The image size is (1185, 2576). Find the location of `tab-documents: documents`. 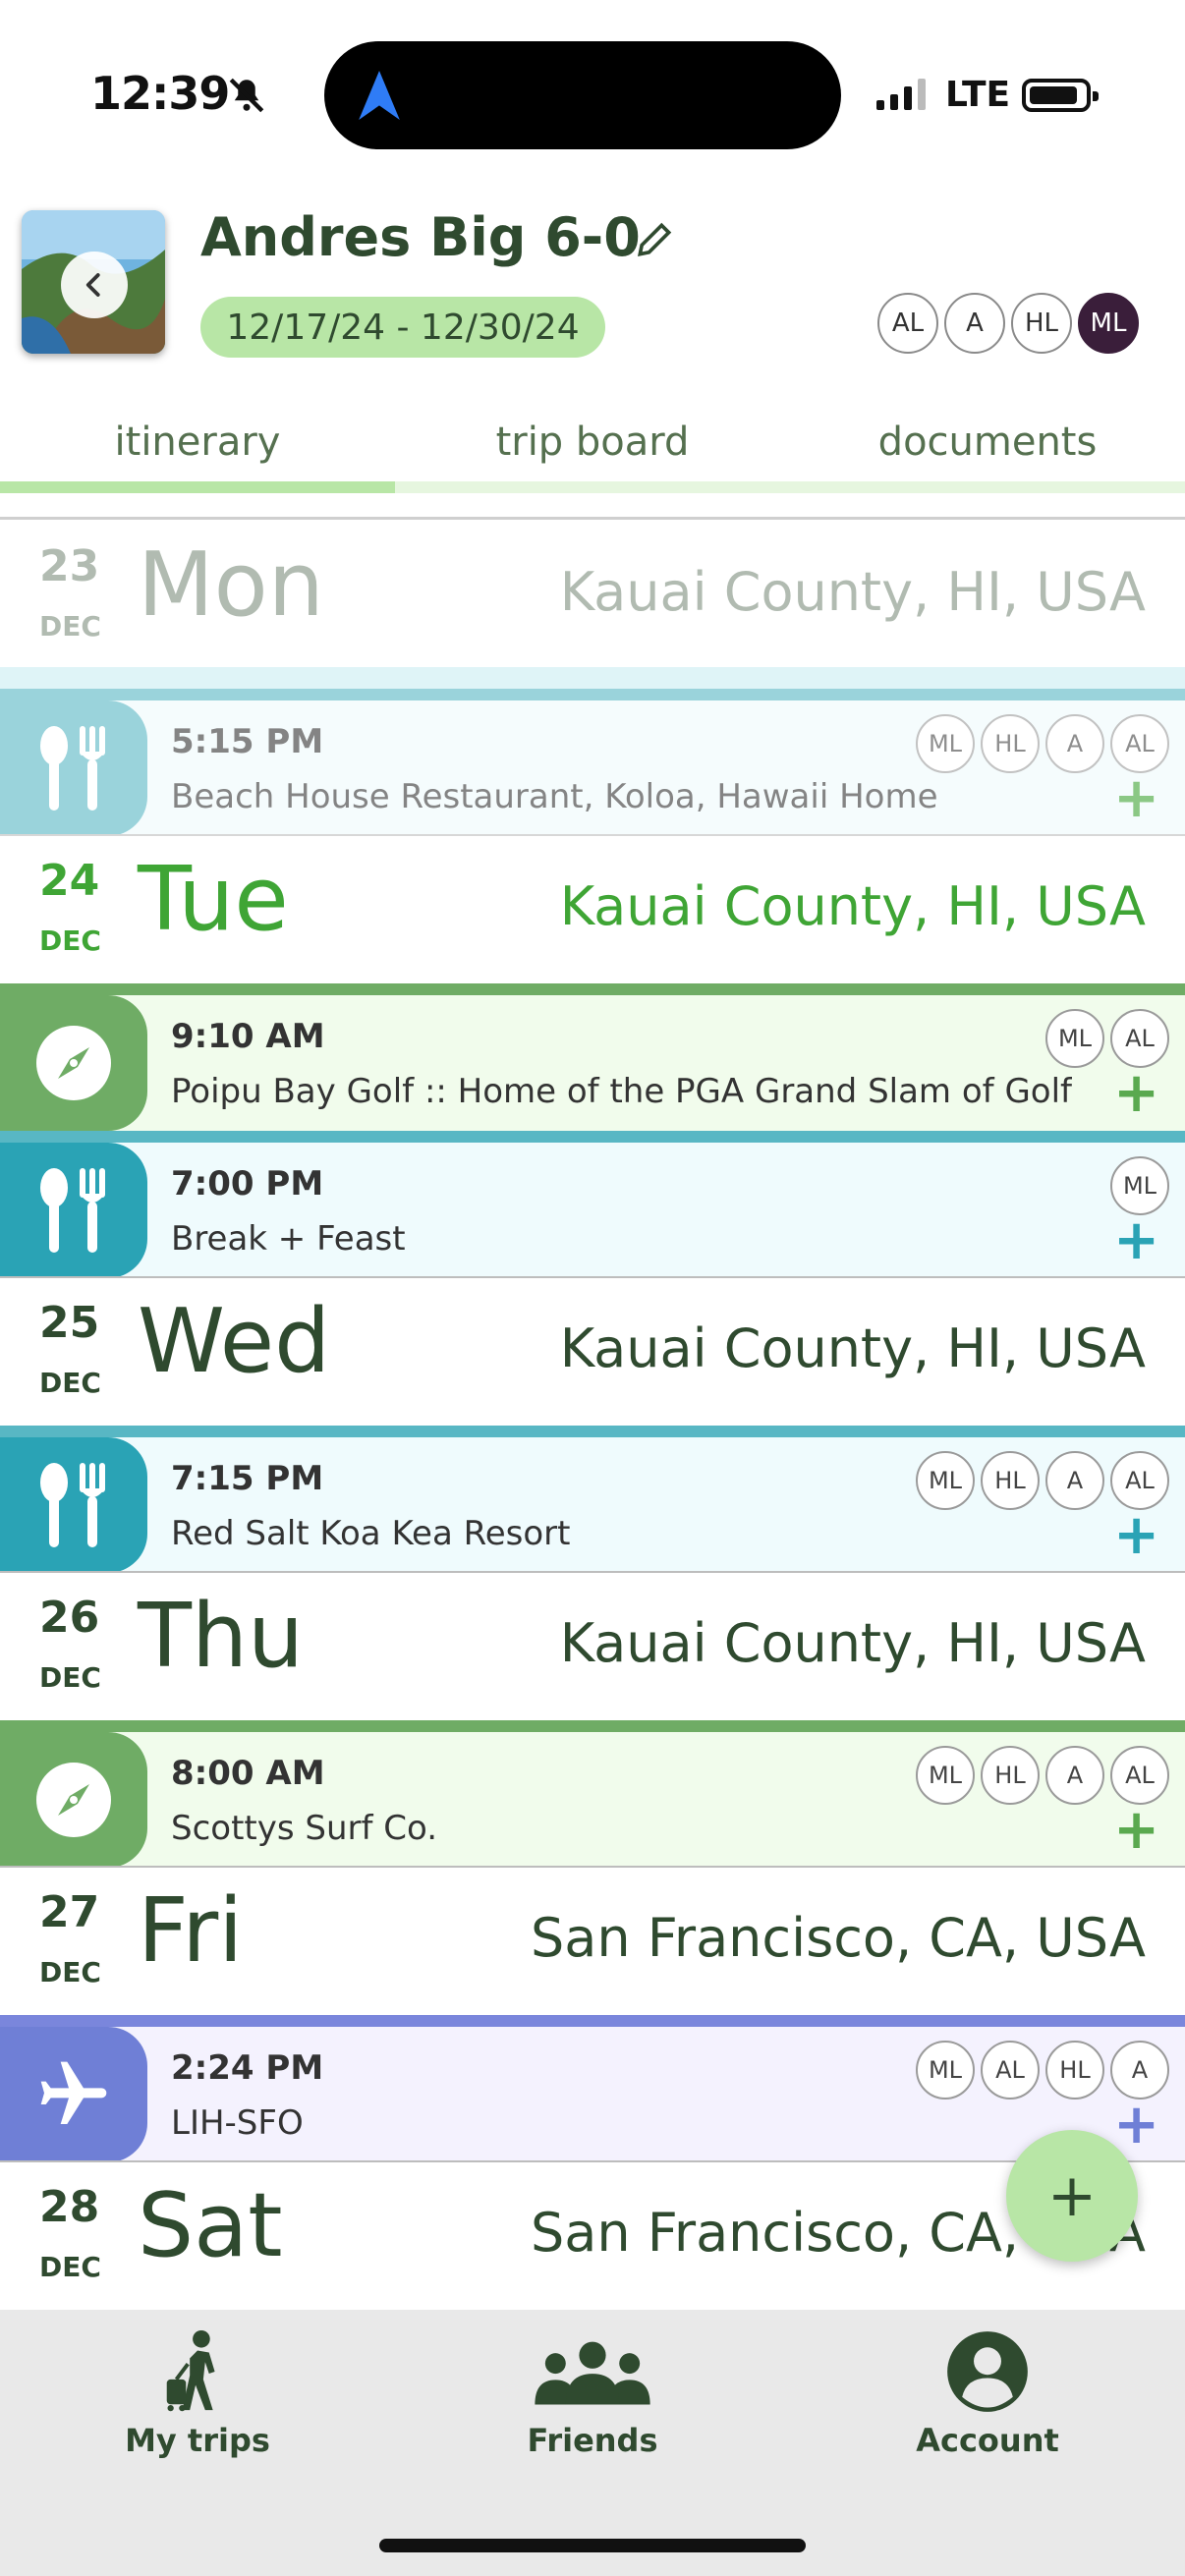

tab-documents: documents is located at coordinates (988, 442).